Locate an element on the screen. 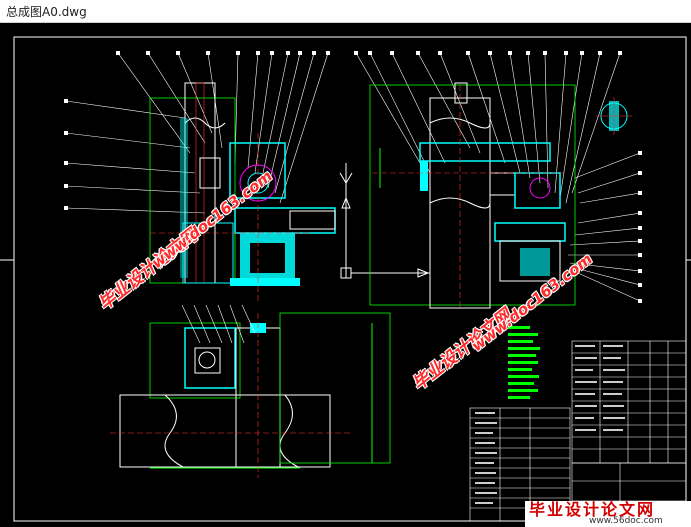 The height and width of the screenshot is (527, 691). leader-lines-right is located at coordinates (604, 227).